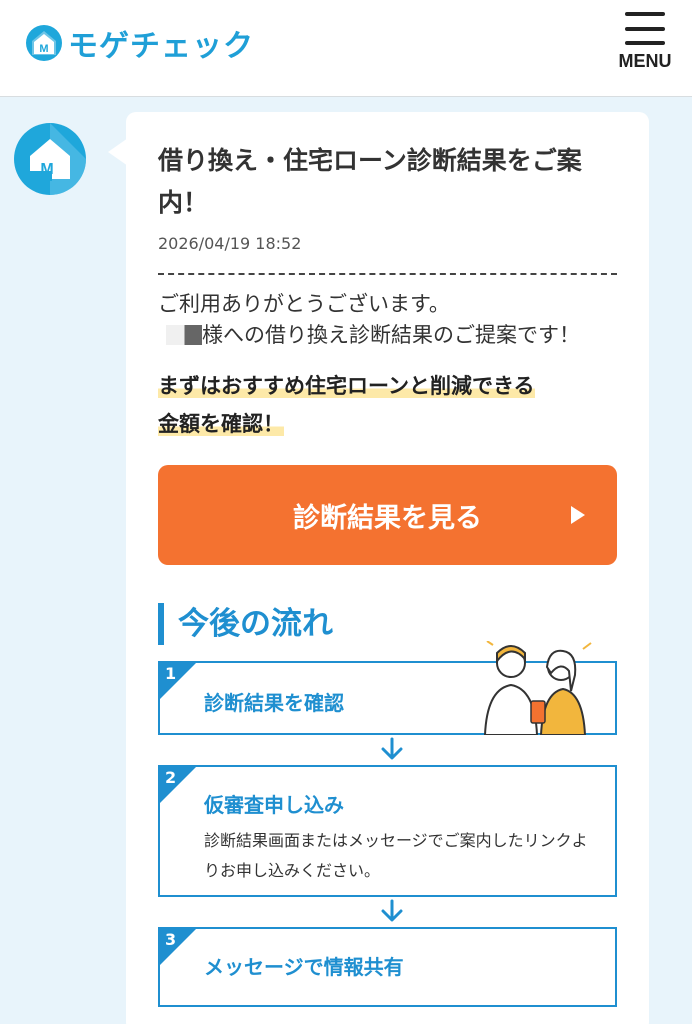 The height and width of the screenshot is (1024, 692). Describe the element at coordinates (387, 517) in the screenshot. I see `cta-label: 診断結果を見る` at that location.